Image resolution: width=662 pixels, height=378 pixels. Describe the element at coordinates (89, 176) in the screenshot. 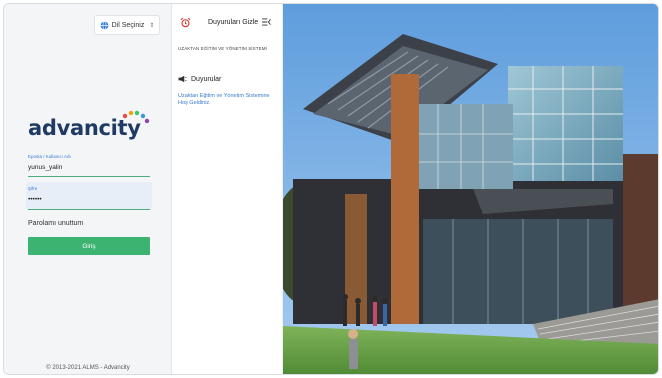

I see `username-underline` at that location.